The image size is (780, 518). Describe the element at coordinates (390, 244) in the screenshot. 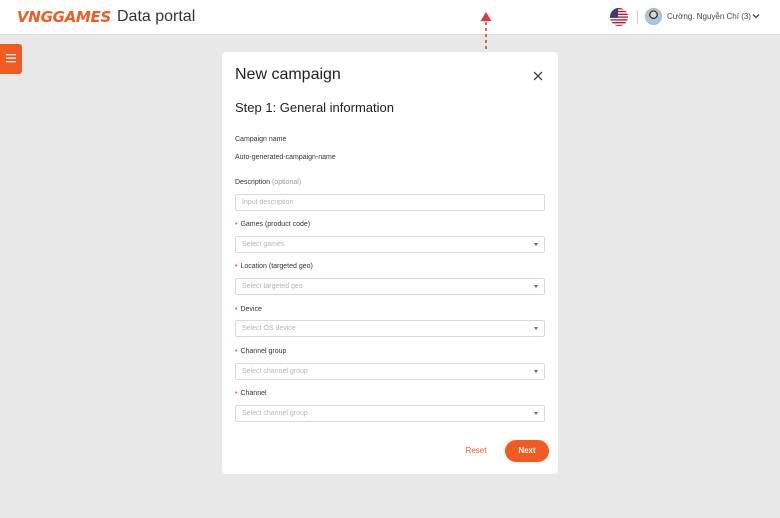

I see `games-select: Select games` at that location.